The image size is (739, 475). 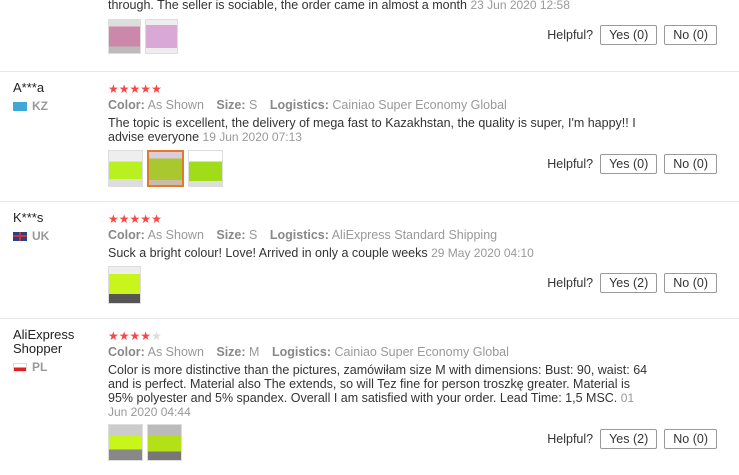 I want to click on kz-flag-icon, so click(x=20, y=106).